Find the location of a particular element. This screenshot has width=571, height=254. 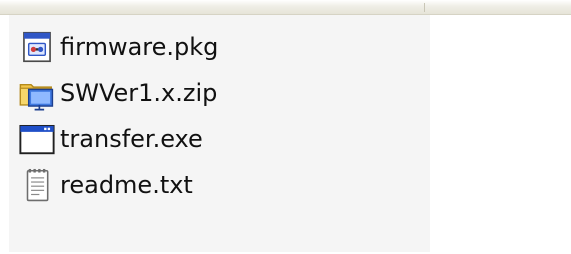

file-item-swver1-zip: SWVer1.x.zip is located at coordinates (118, 93).